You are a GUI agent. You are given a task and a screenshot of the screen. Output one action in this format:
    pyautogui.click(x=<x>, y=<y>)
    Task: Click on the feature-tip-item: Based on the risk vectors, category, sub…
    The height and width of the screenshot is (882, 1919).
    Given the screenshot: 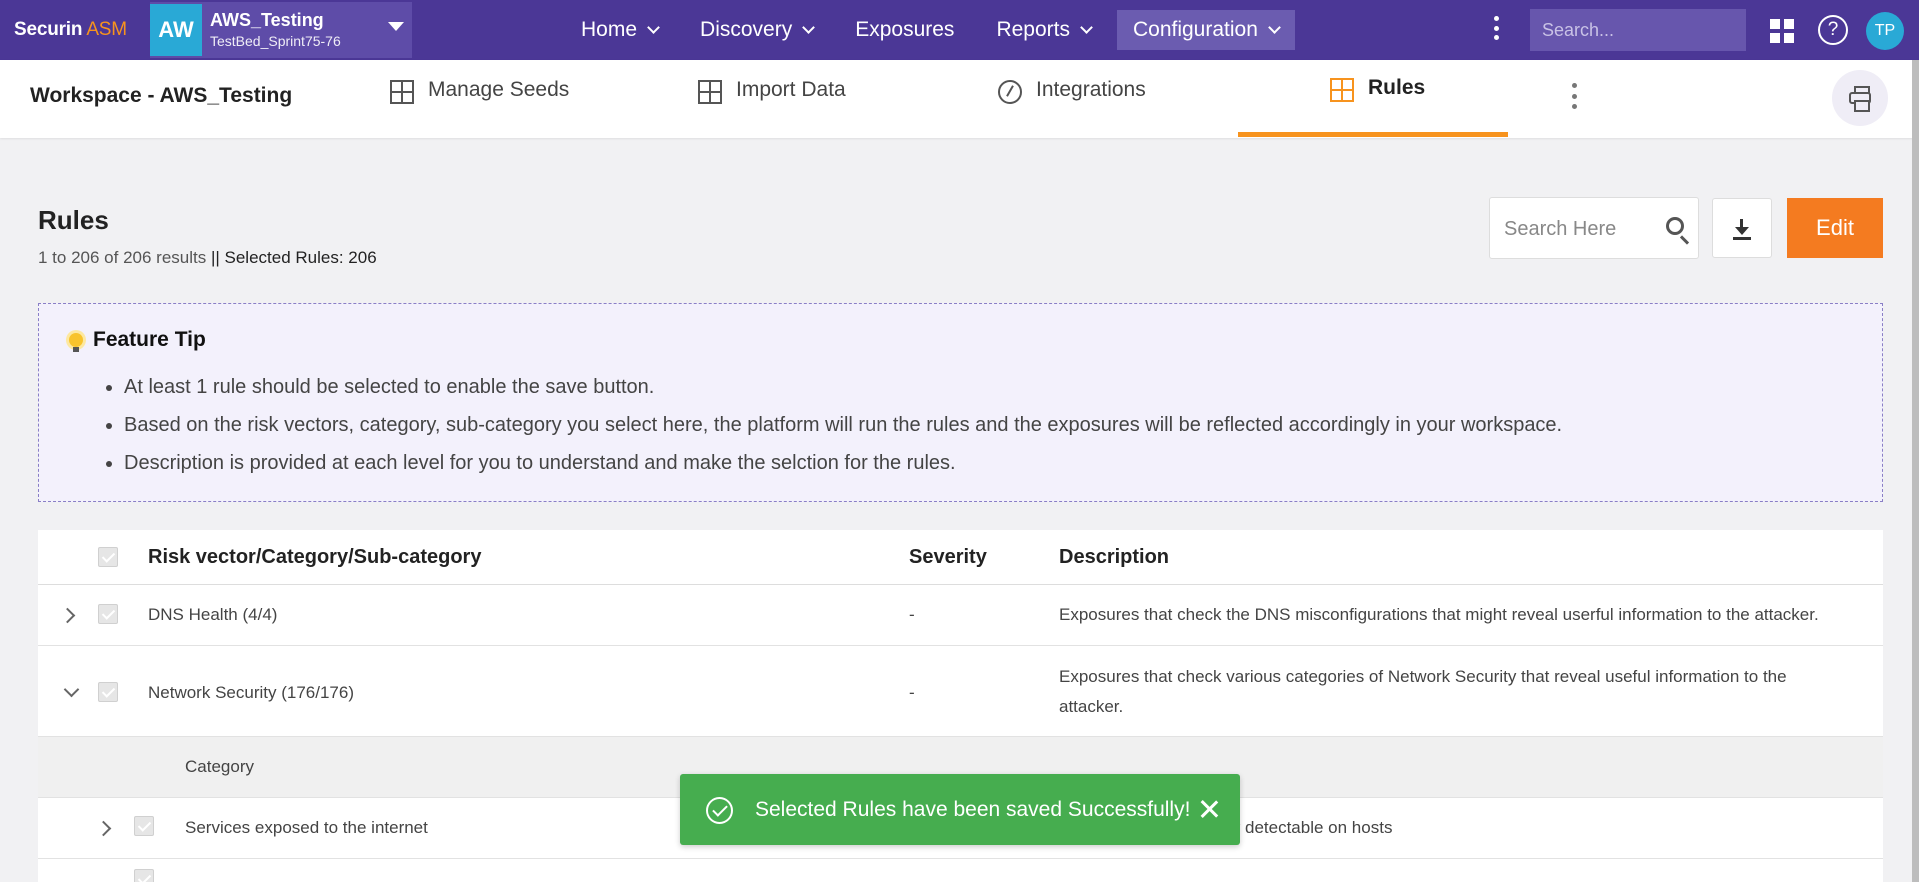 What is the action you would take?
    pyautogui.click(x=843, y=425)
    